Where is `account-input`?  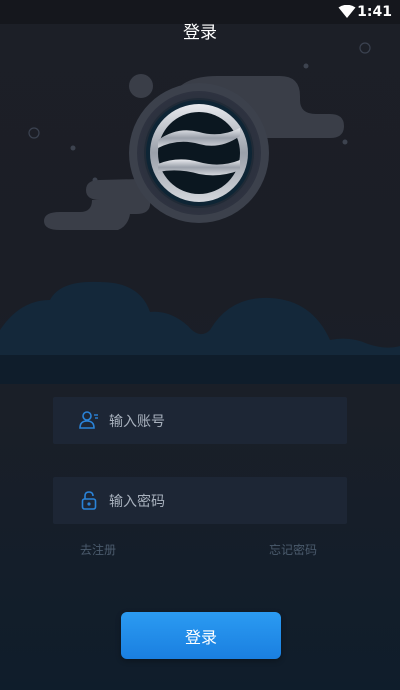
account-input is located at coordinates (224, 421).